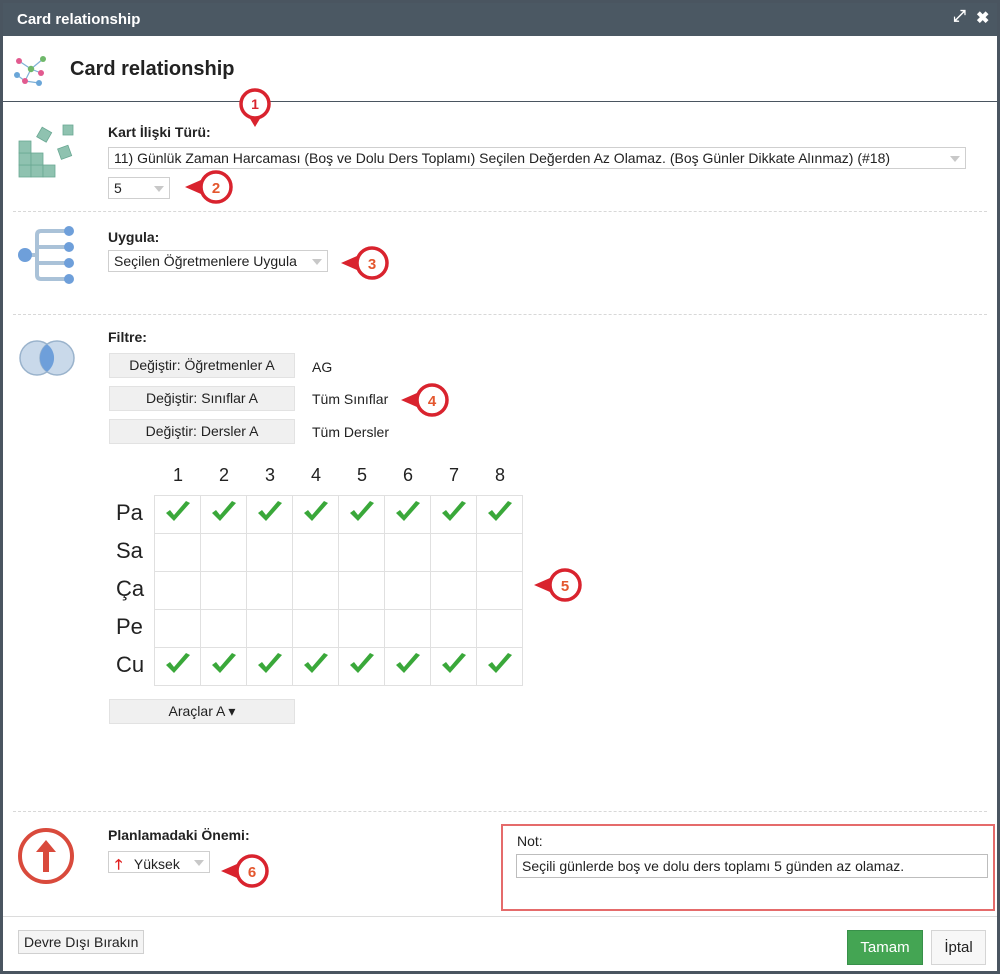  What do you see at coordinates (202, 365) in the screenshot?
I see `change-teachers-button: Değiştir: Öğretmenler A` at bounding box center [202, 365].